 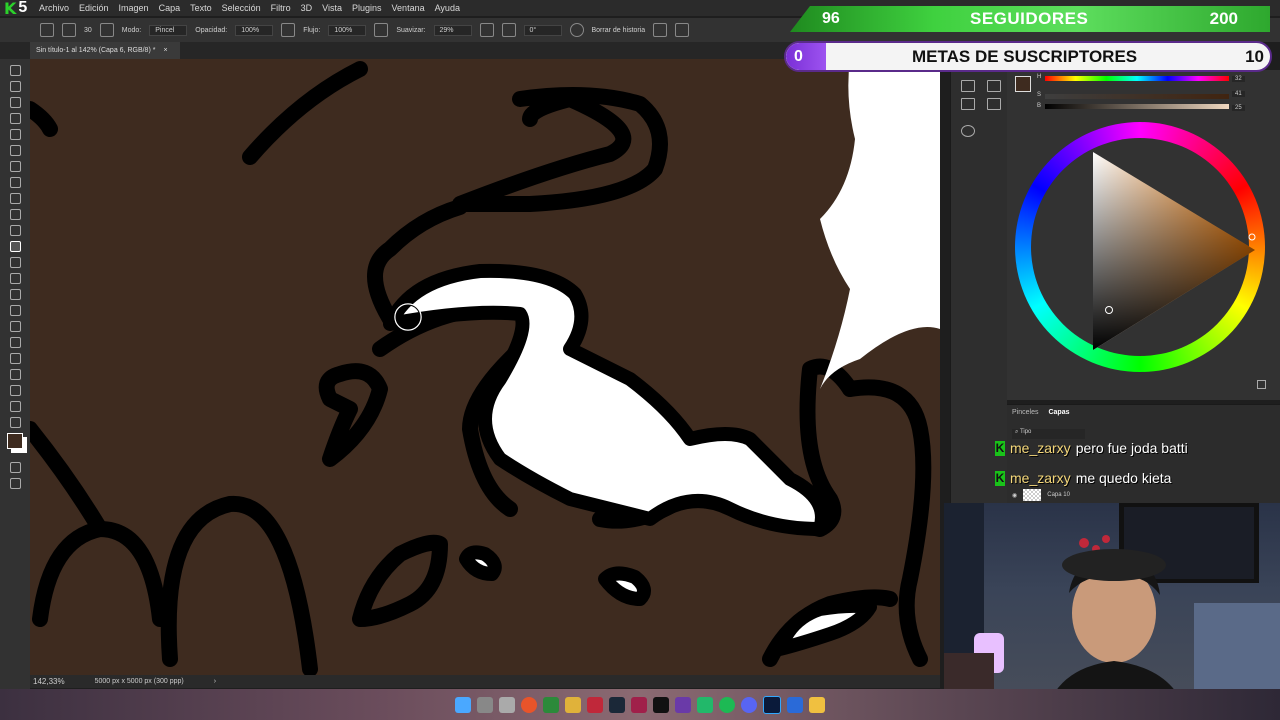 I want to click on info-icon, so click(x=968, y=131).